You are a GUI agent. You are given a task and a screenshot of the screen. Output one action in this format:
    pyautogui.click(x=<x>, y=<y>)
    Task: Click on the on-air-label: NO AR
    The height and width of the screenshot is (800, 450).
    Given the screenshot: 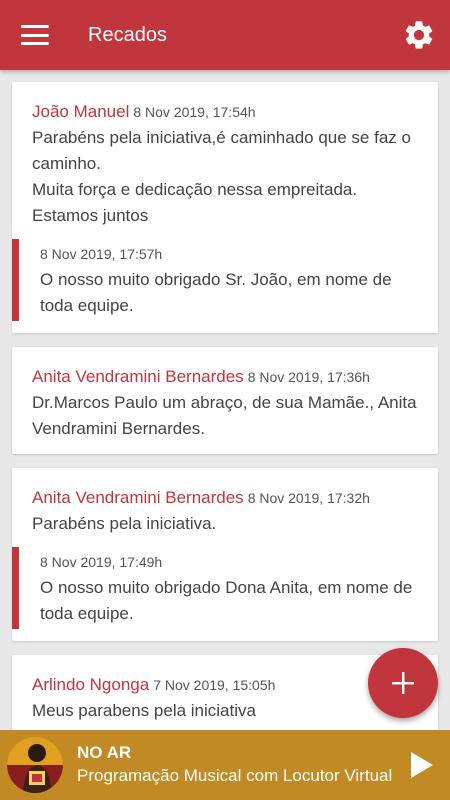 What is the action you would take?
    pyautogui.click(x=104, y=752)
    